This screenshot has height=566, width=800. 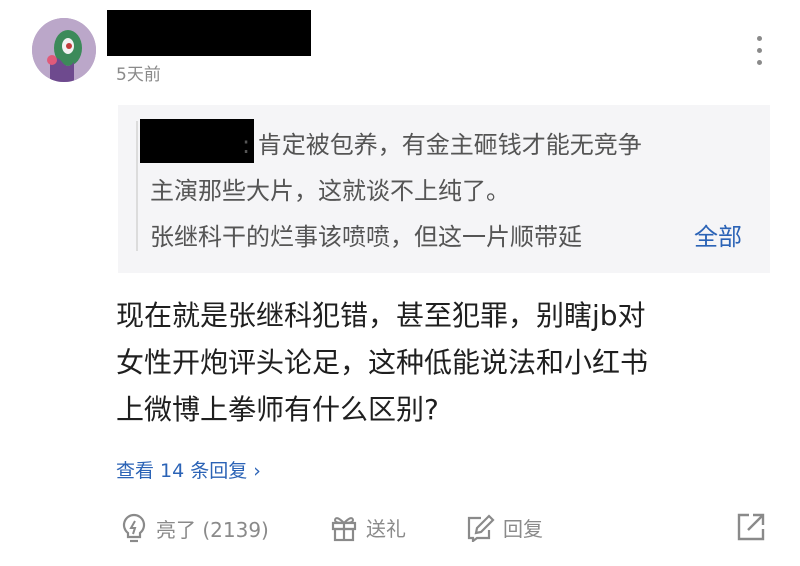 I want to click on reply-label: 回复, so click(x=523, y=529).